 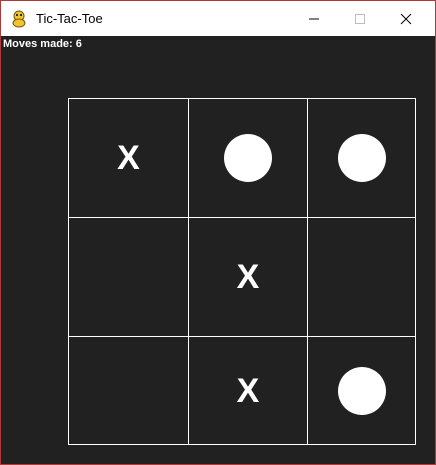 I want to click on board-cell-r1-c1: X, so click(x=128, y=158).